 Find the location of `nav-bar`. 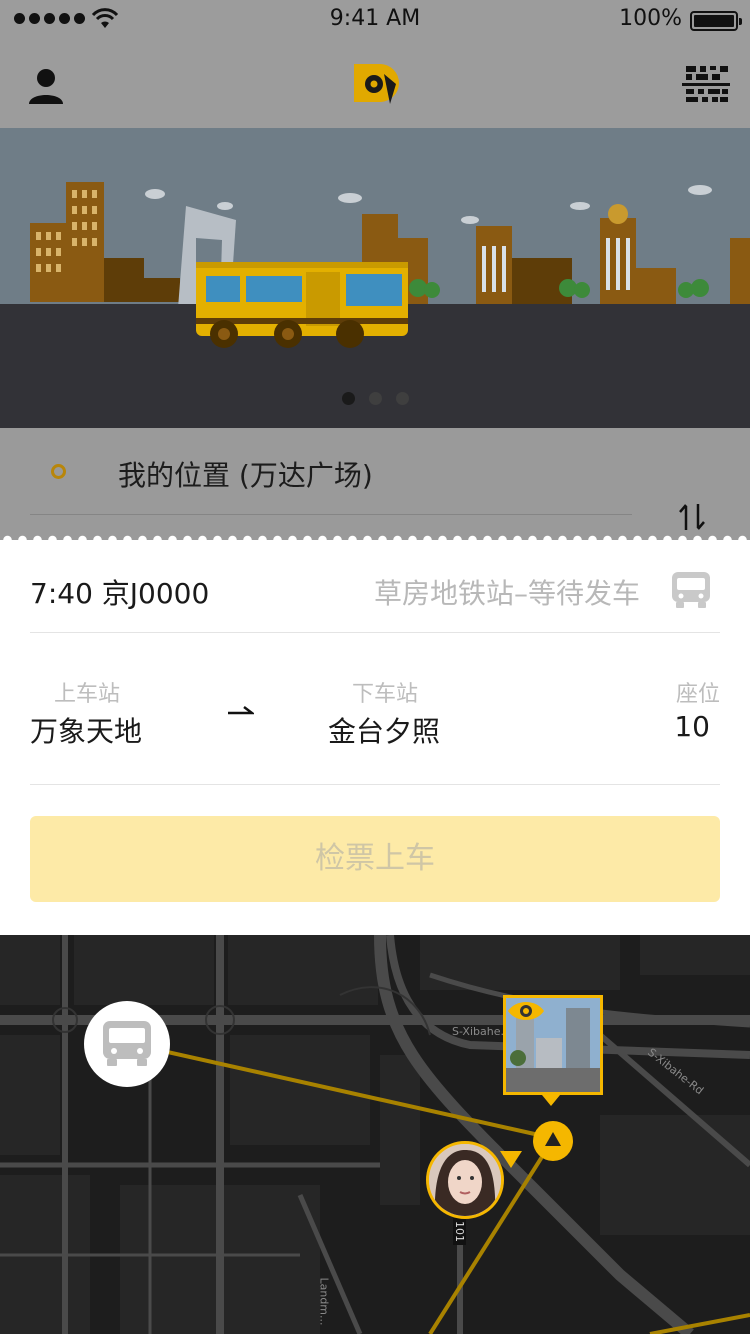

nav-bar is located at coordinates (375, 84).